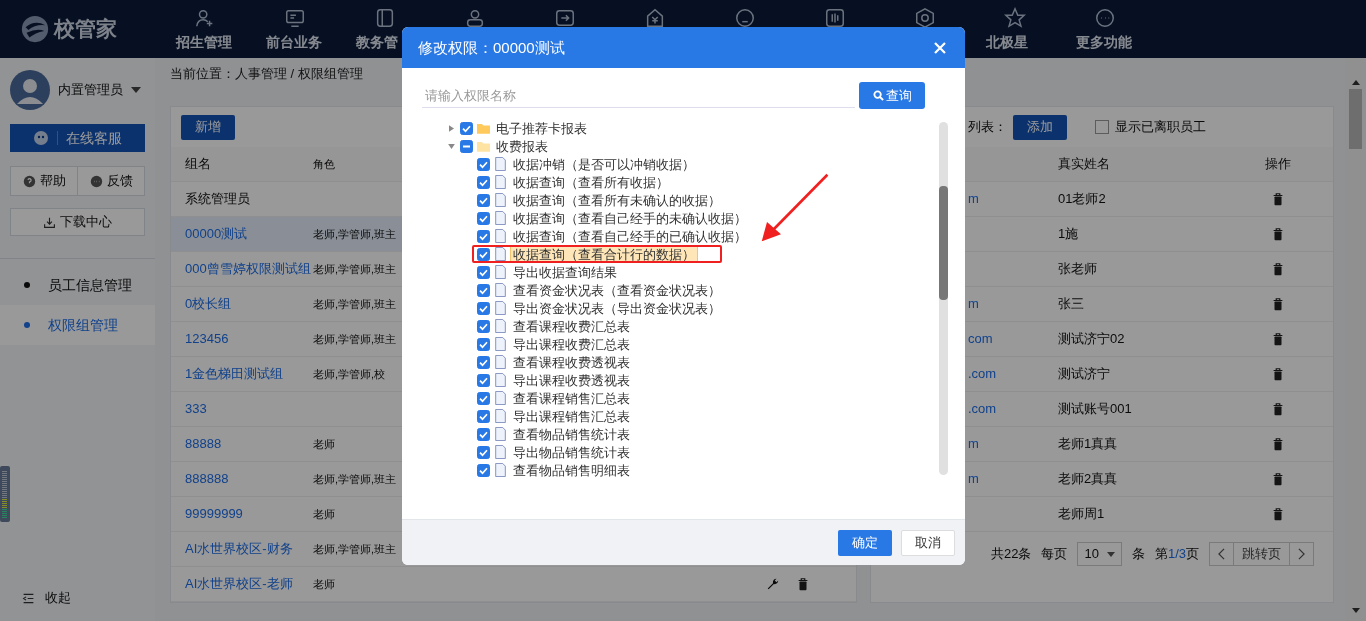  I want to click on nav-tab: 招生管理, so click(204, 42).